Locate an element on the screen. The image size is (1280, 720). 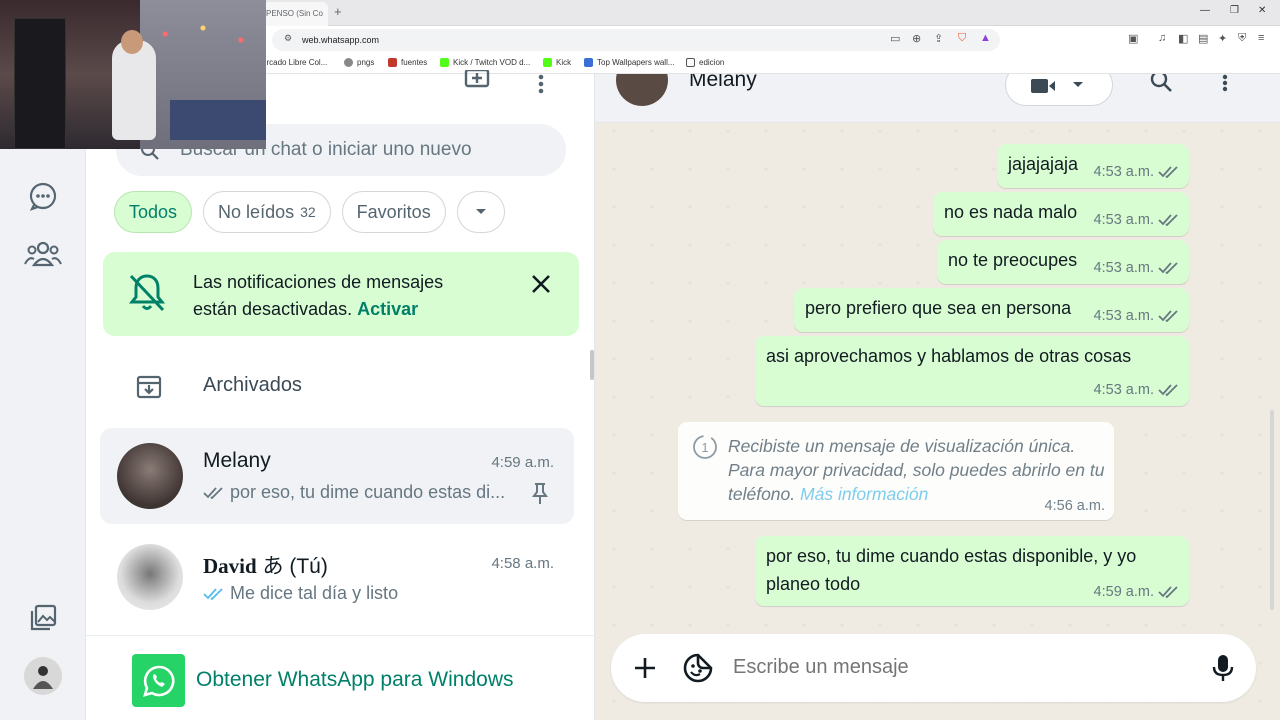
leo-icon: ✦ is located at coordinates (1222, 38).